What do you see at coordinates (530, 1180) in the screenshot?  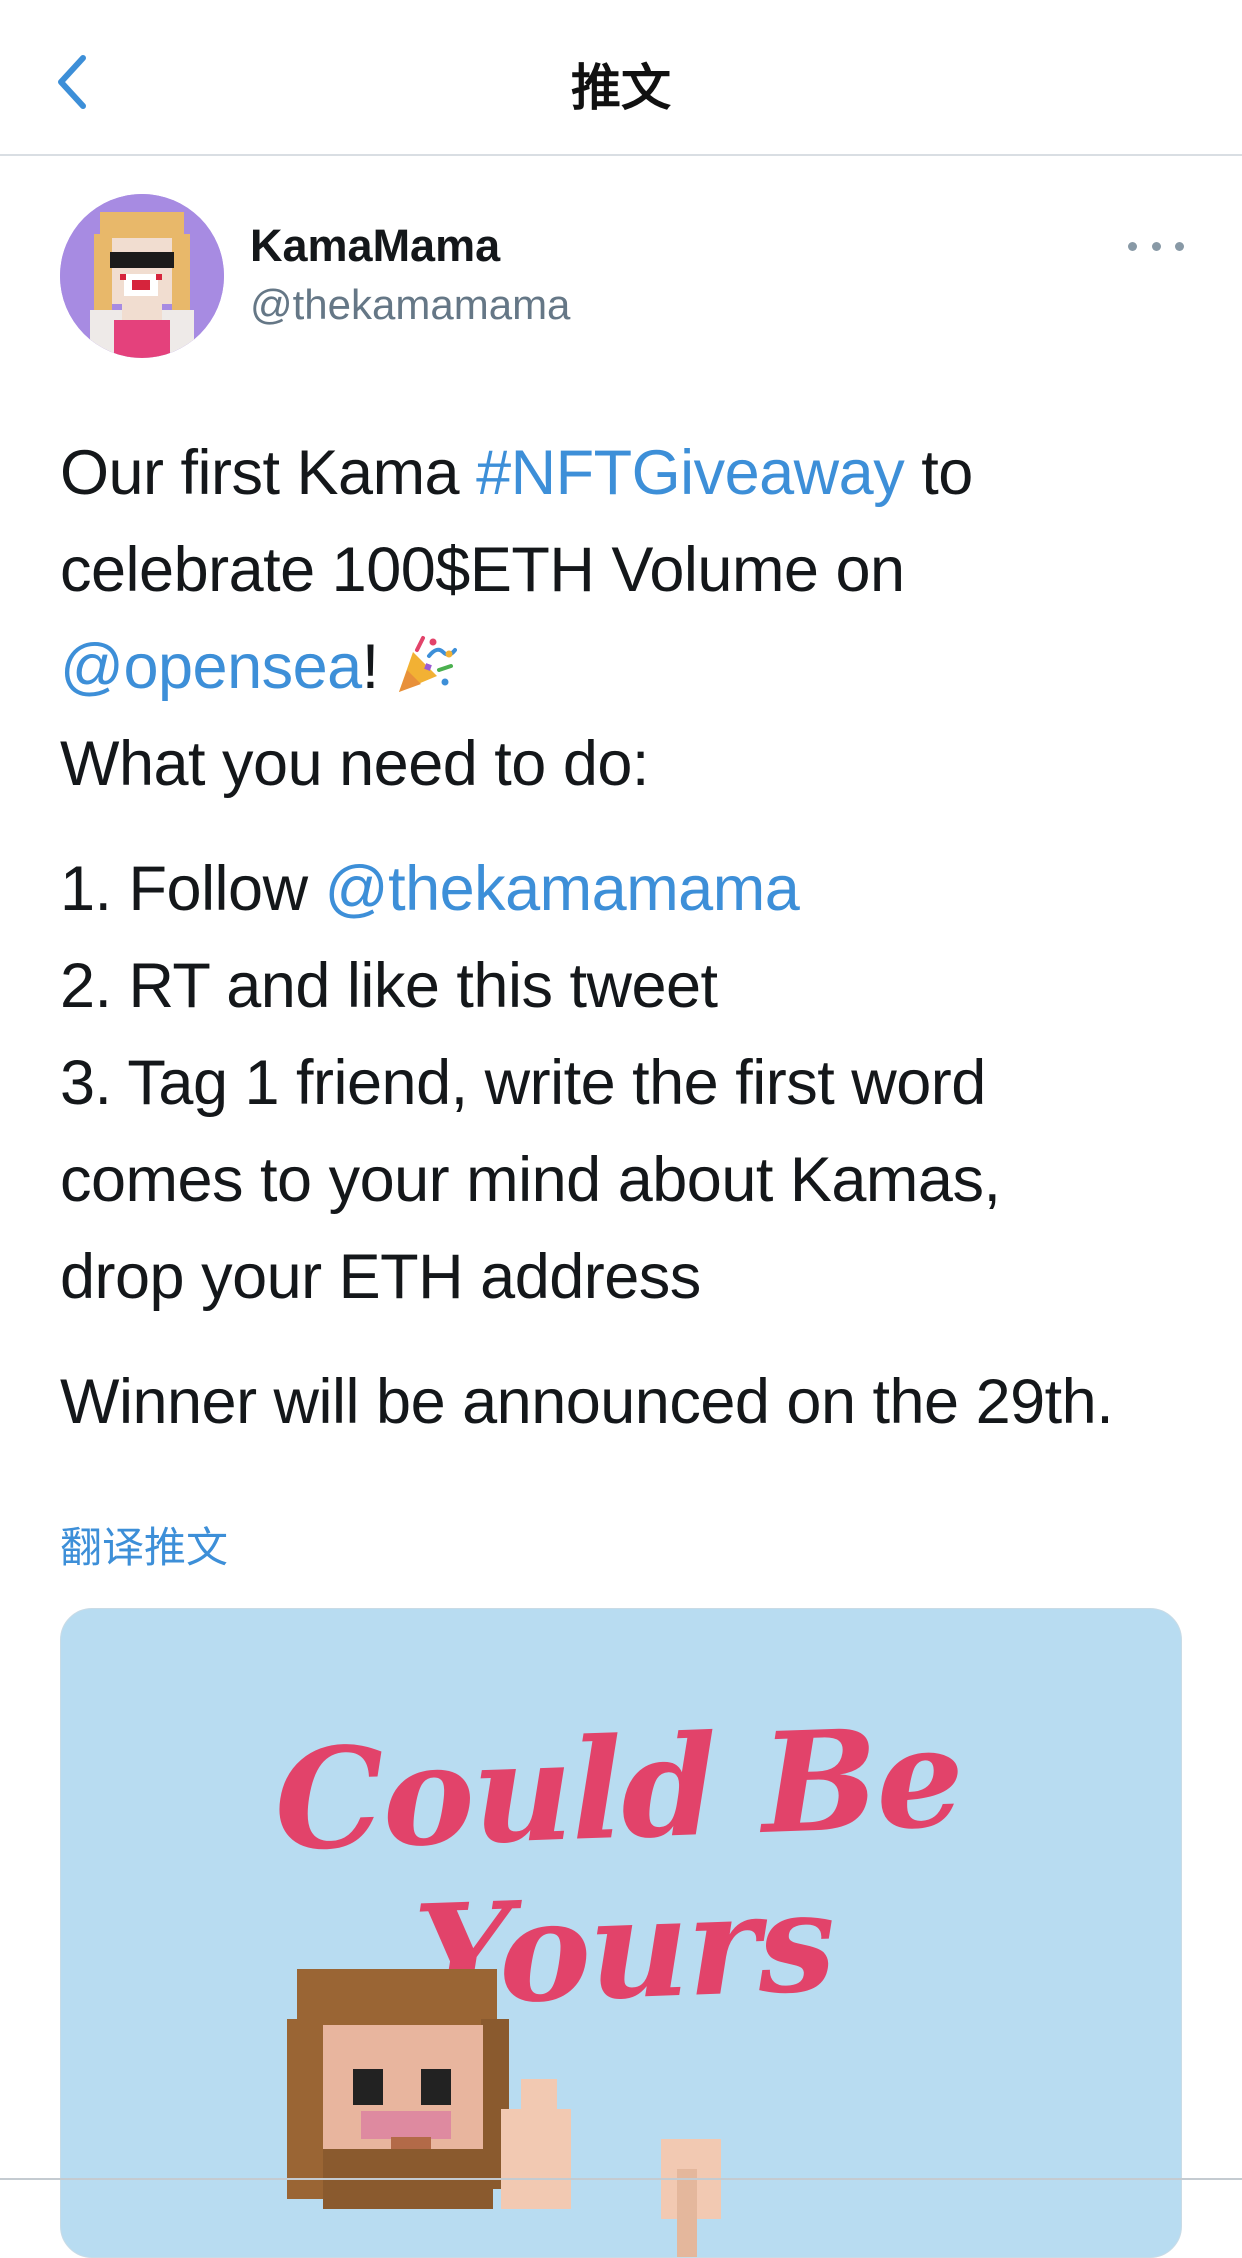 I see `tweet-line: comes to your mind about Kamas,` at bounding box center [530, 1180].